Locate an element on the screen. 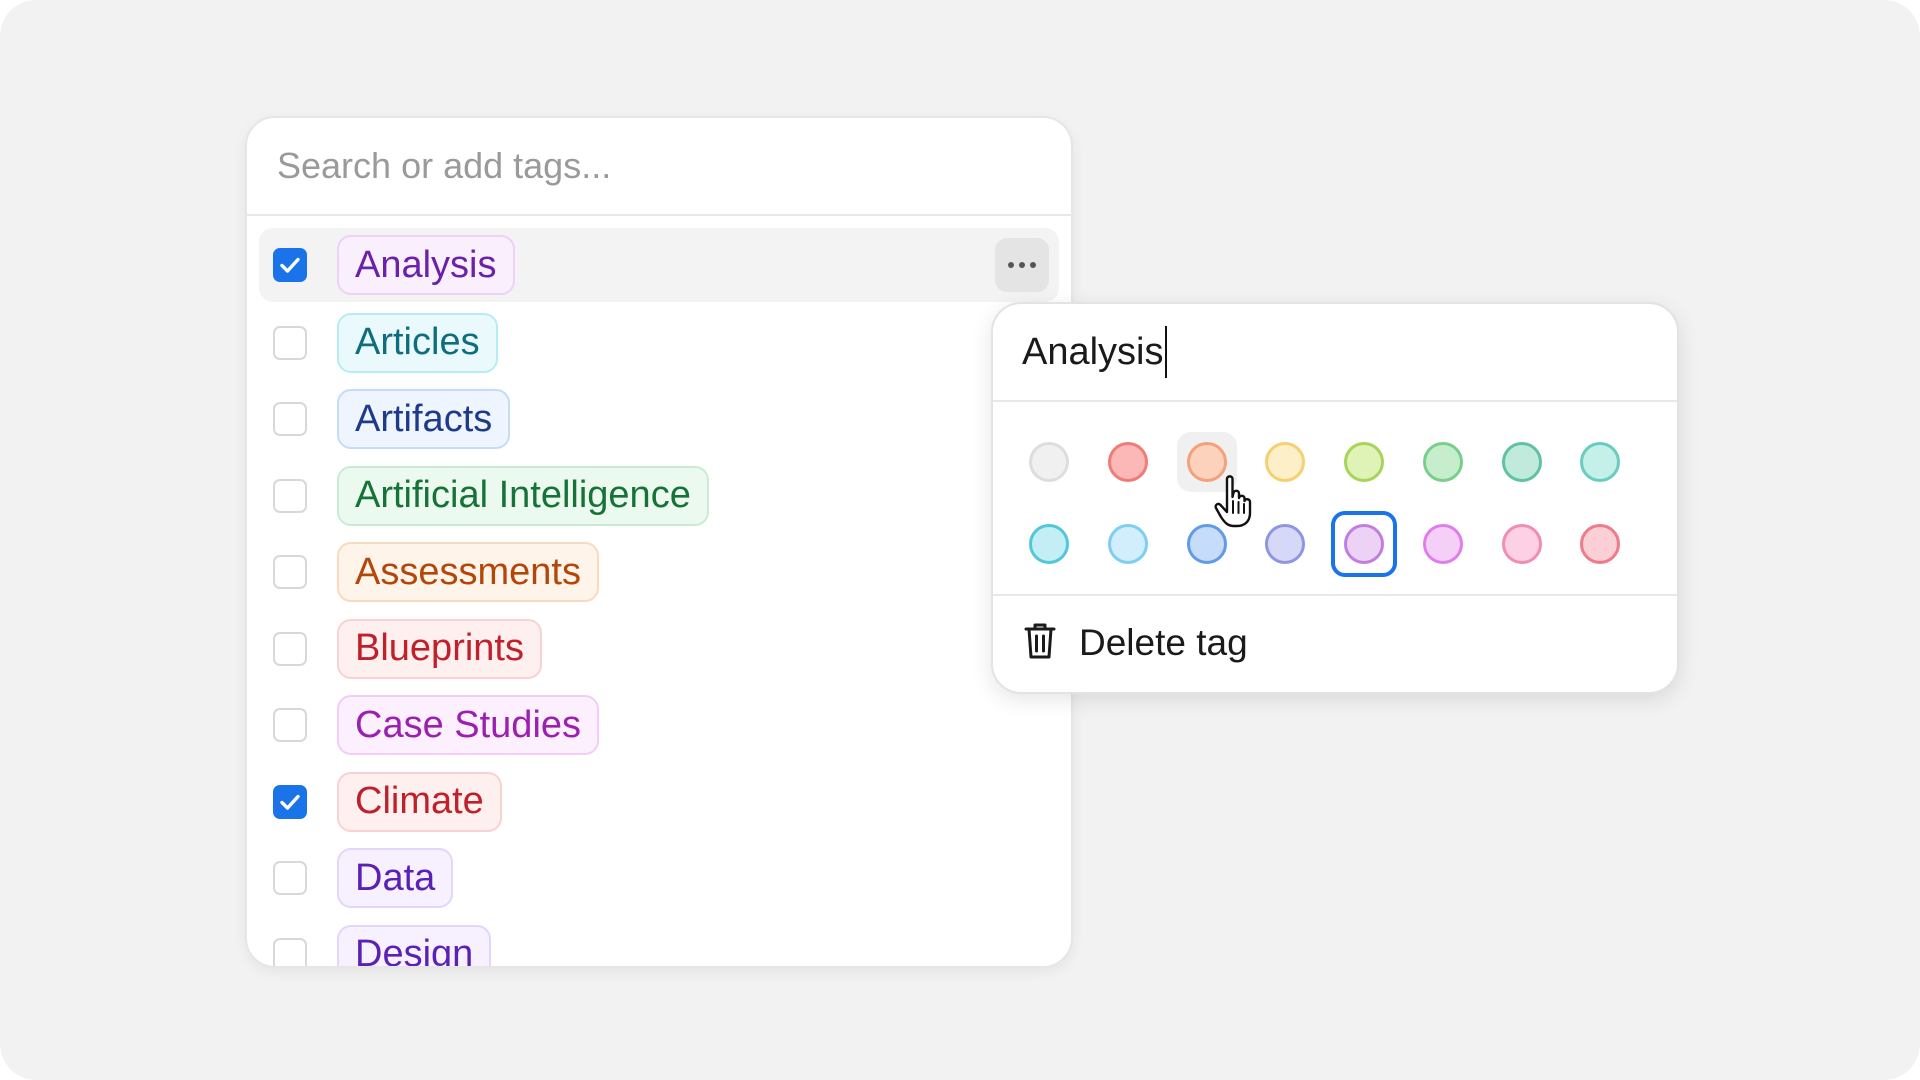 Image resolution: width=1920 pixels, height=1080 pixels. tag-edit-popover: Analysis Delete tag is located at coordinates (1335, 498).